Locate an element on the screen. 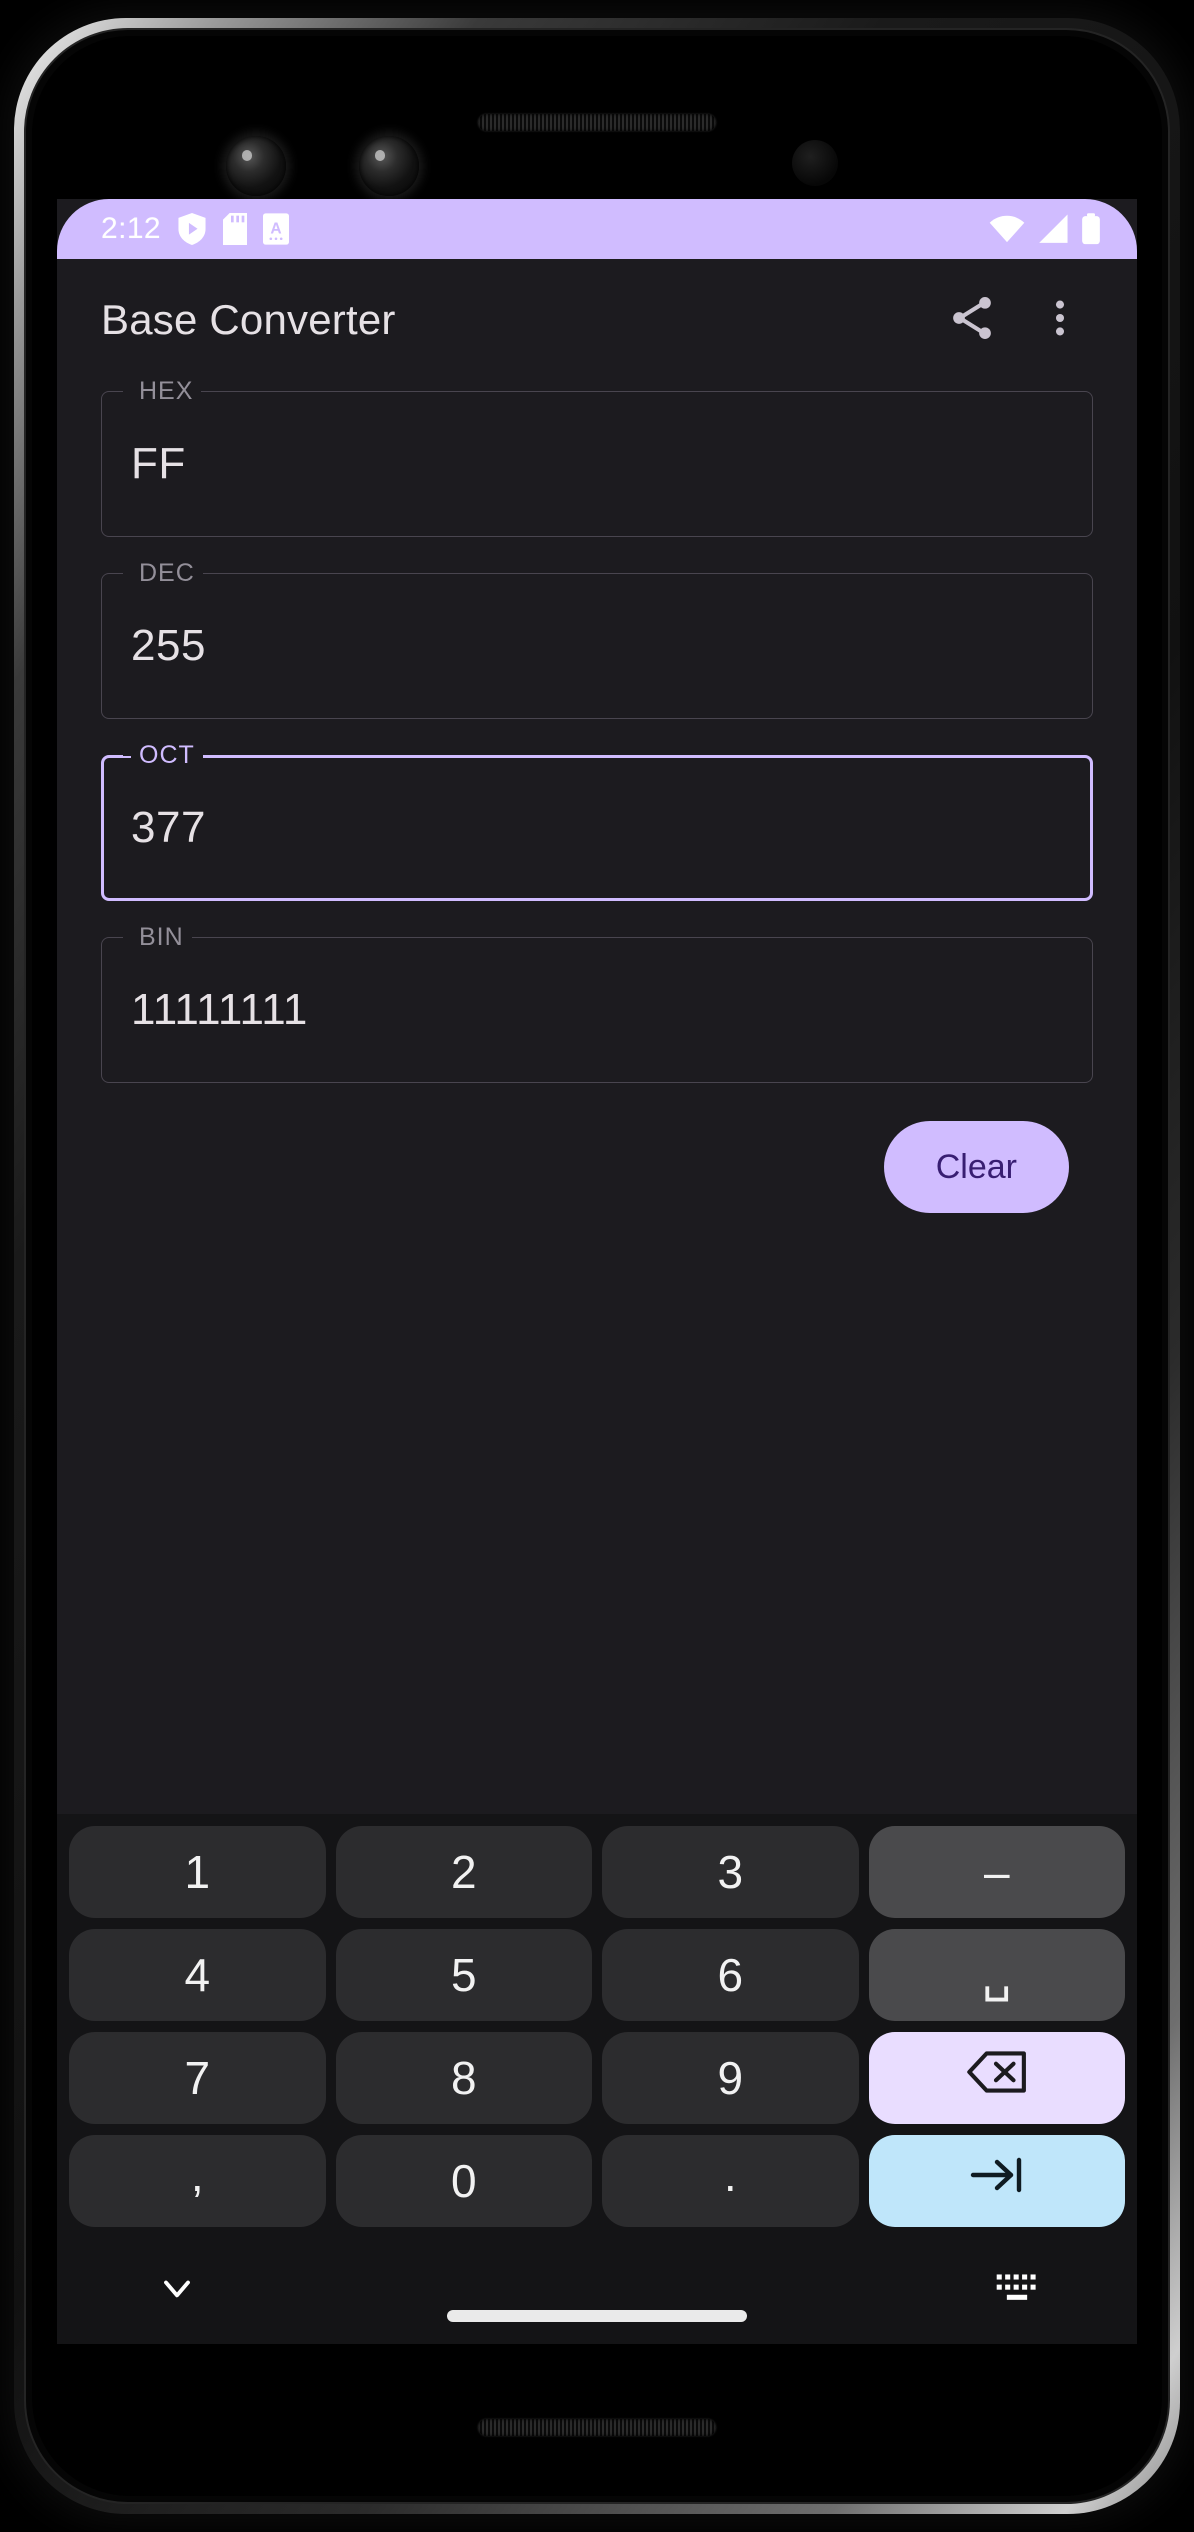  page-title: Base Converter is located at coordinates (248, 319).